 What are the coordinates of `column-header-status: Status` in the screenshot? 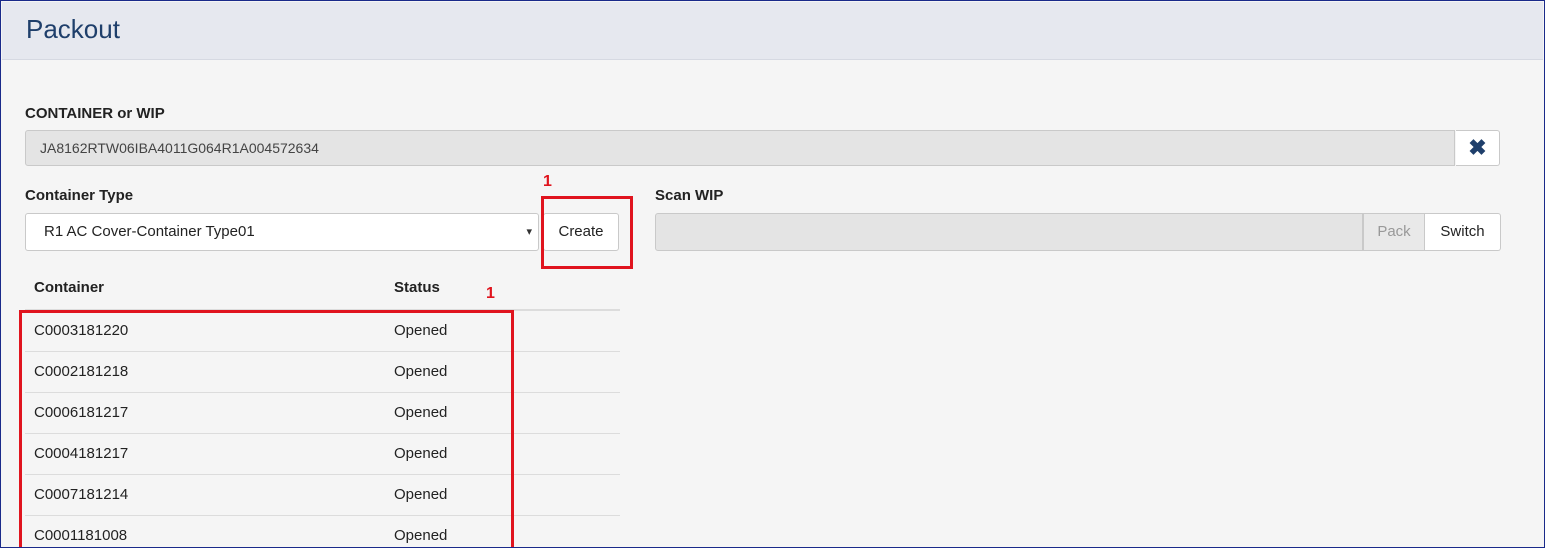 It's located at (417, 287).